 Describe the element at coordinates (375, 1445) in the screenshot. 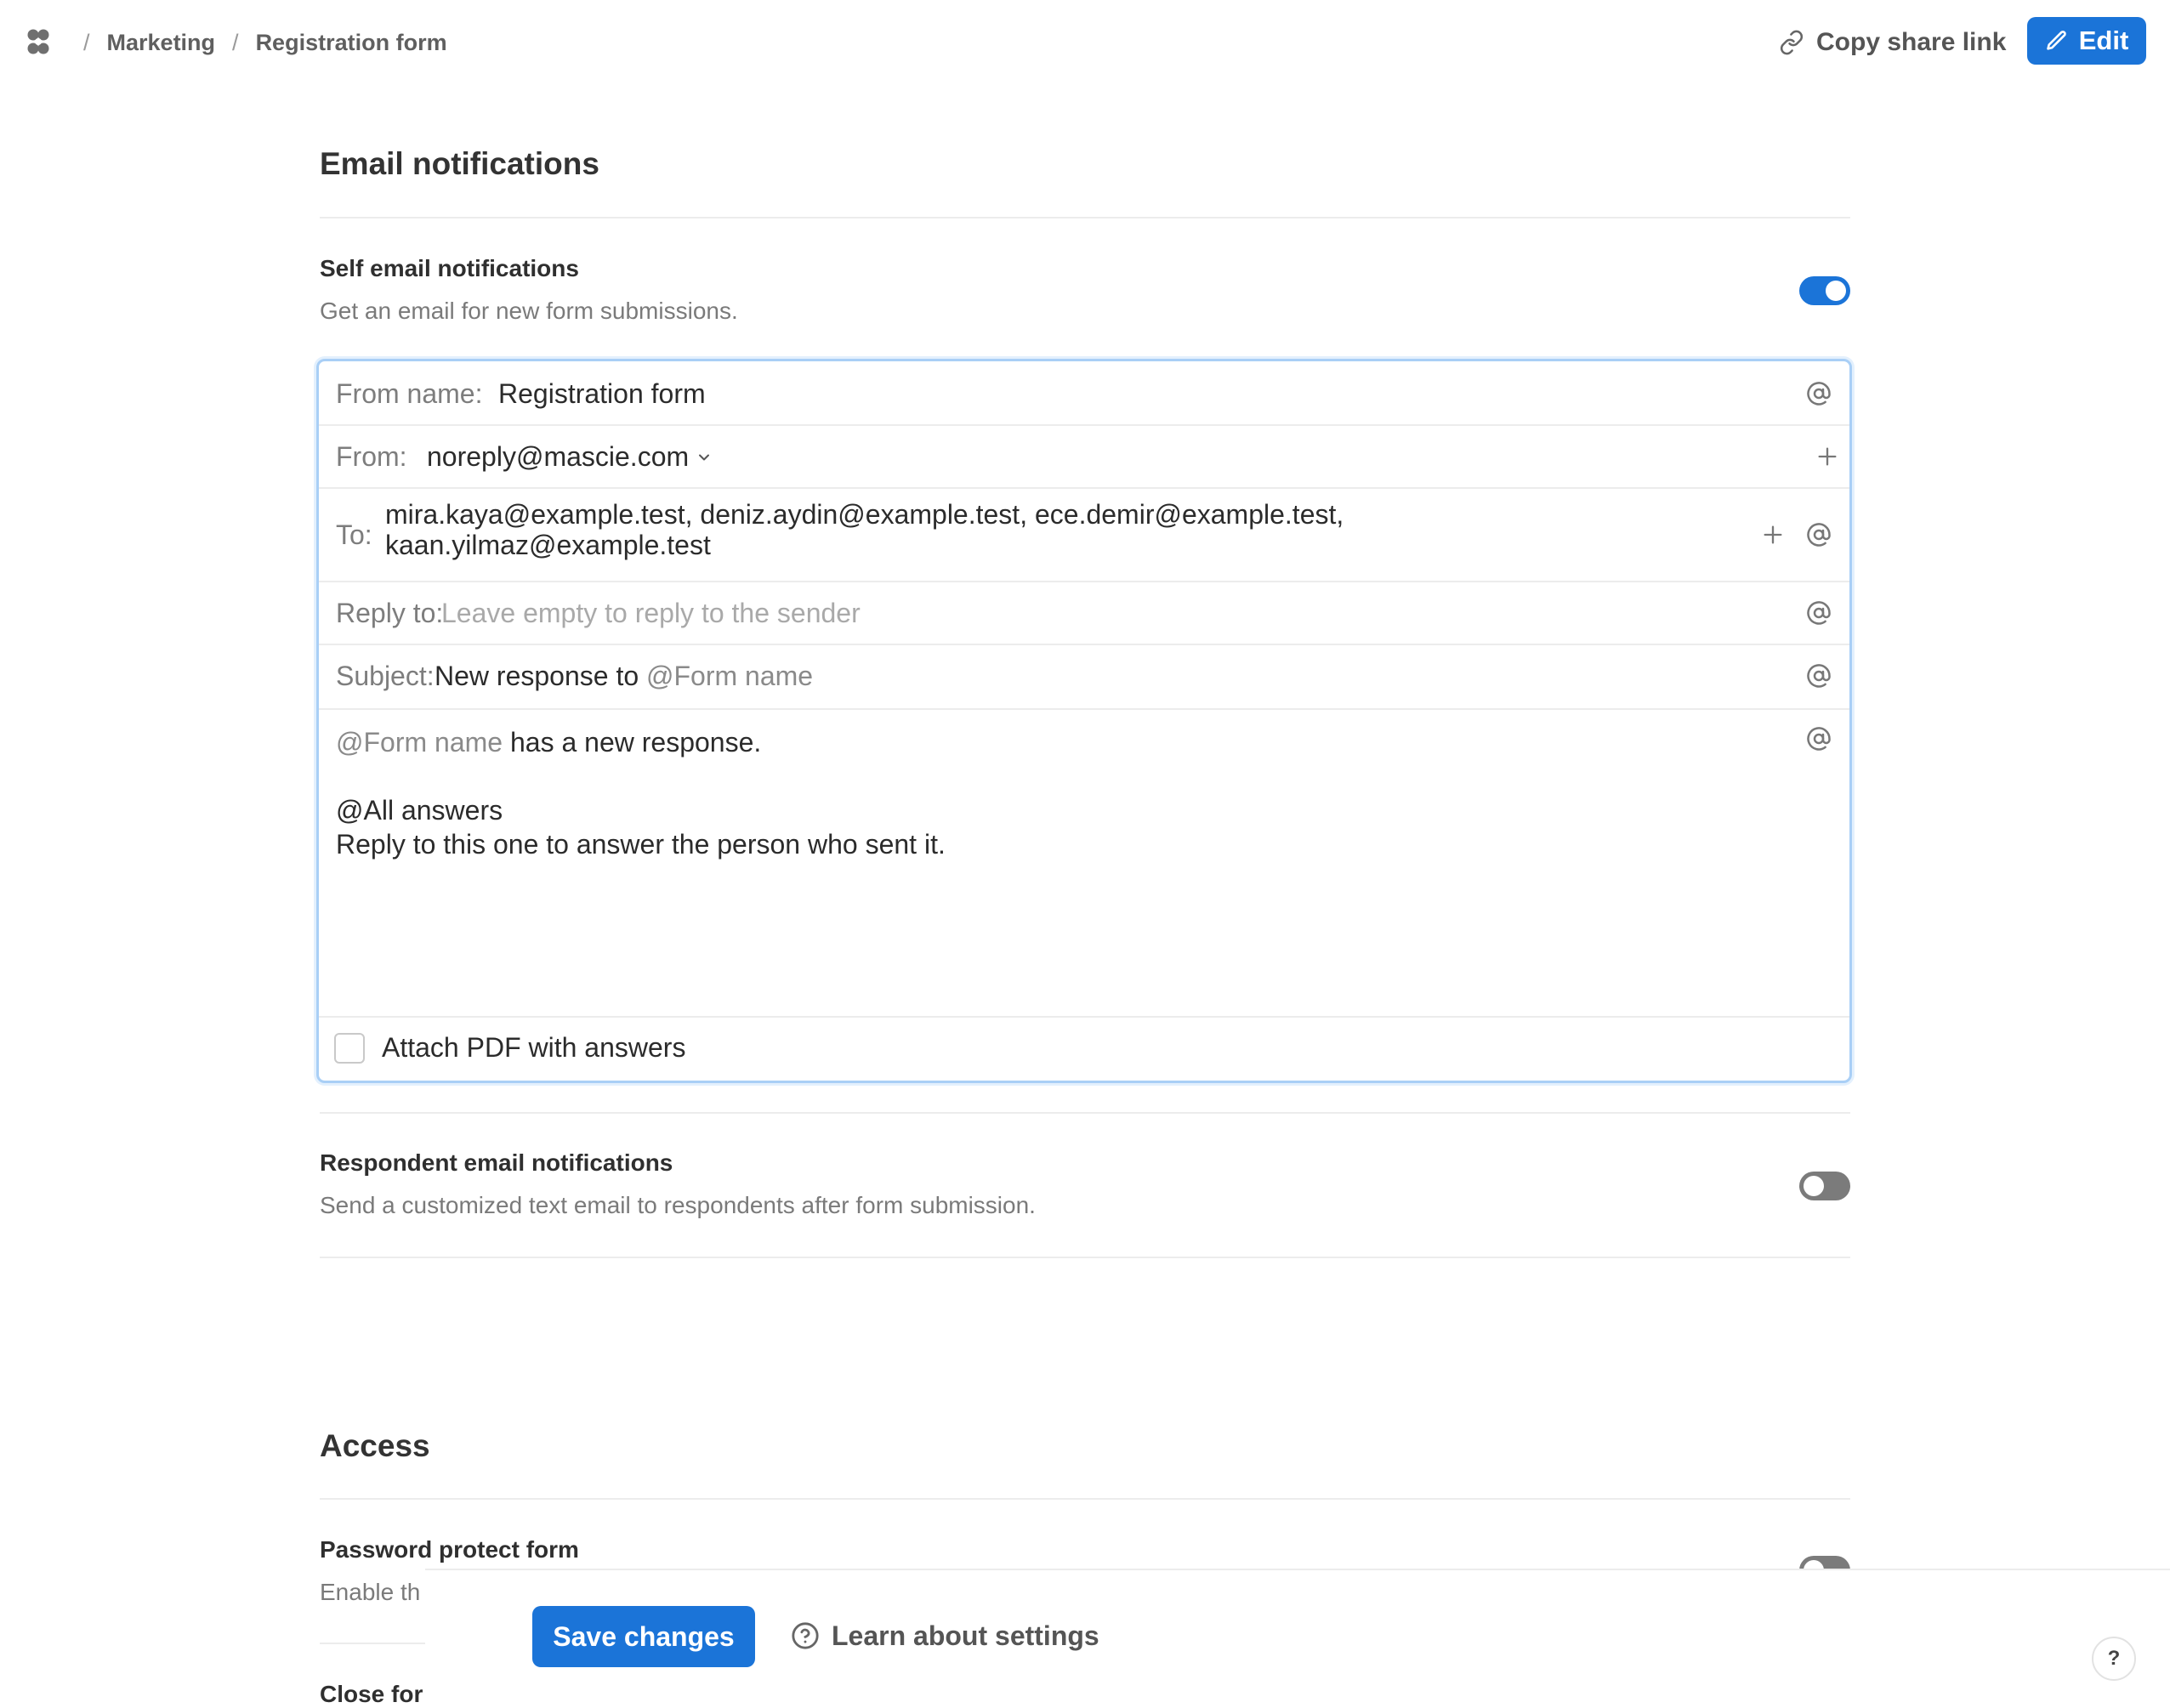

I see `access-title: Access` at that location.